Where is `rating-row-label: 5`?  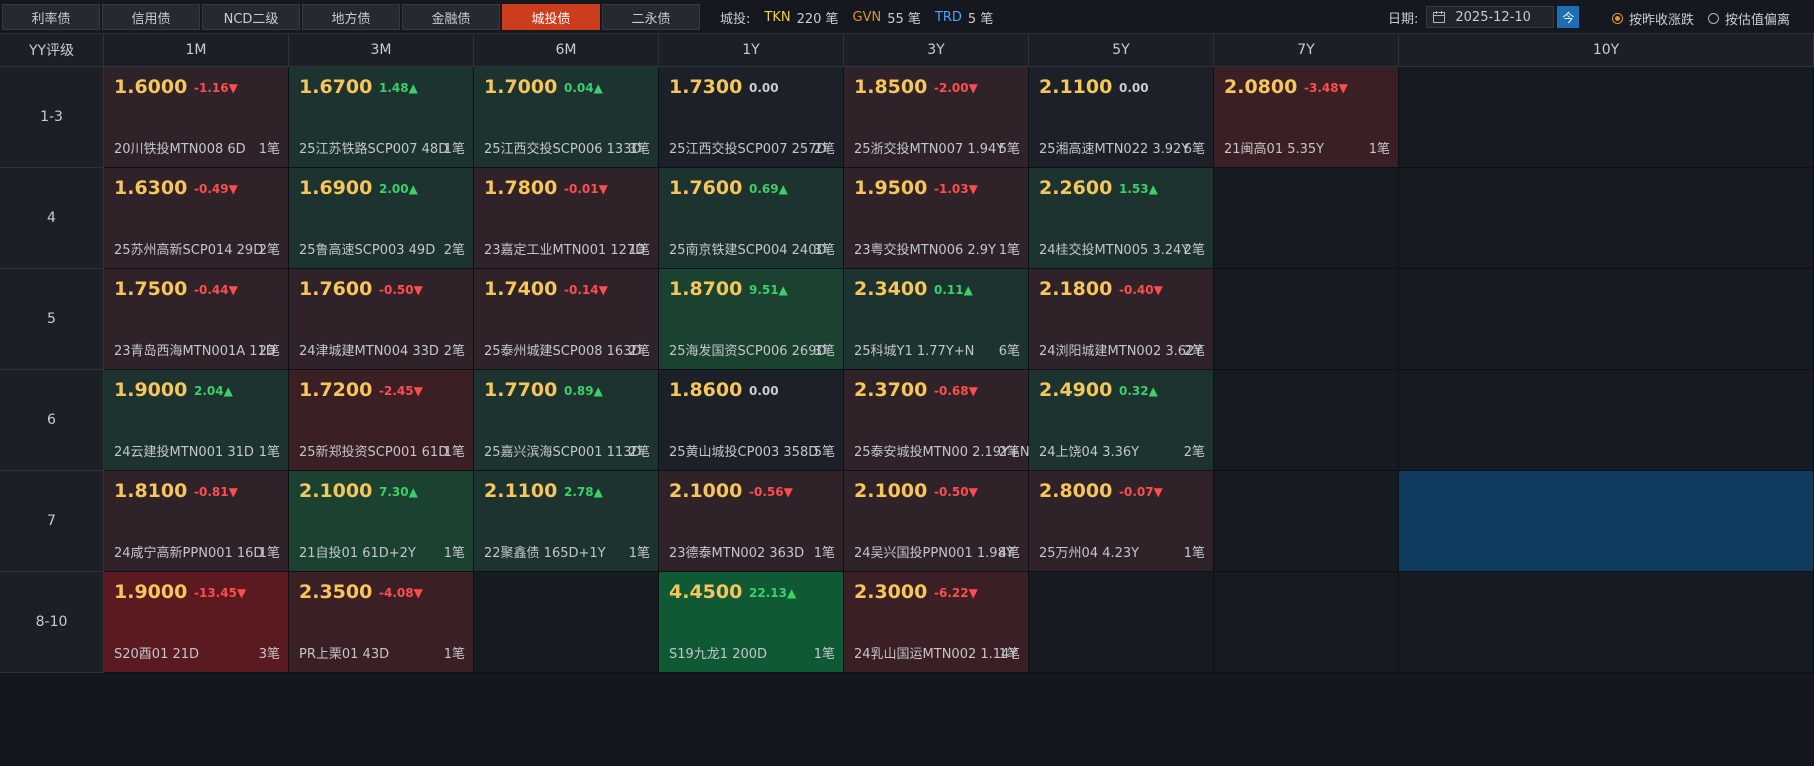 rating-row-label: 5 is located at coordinates (52, 319).